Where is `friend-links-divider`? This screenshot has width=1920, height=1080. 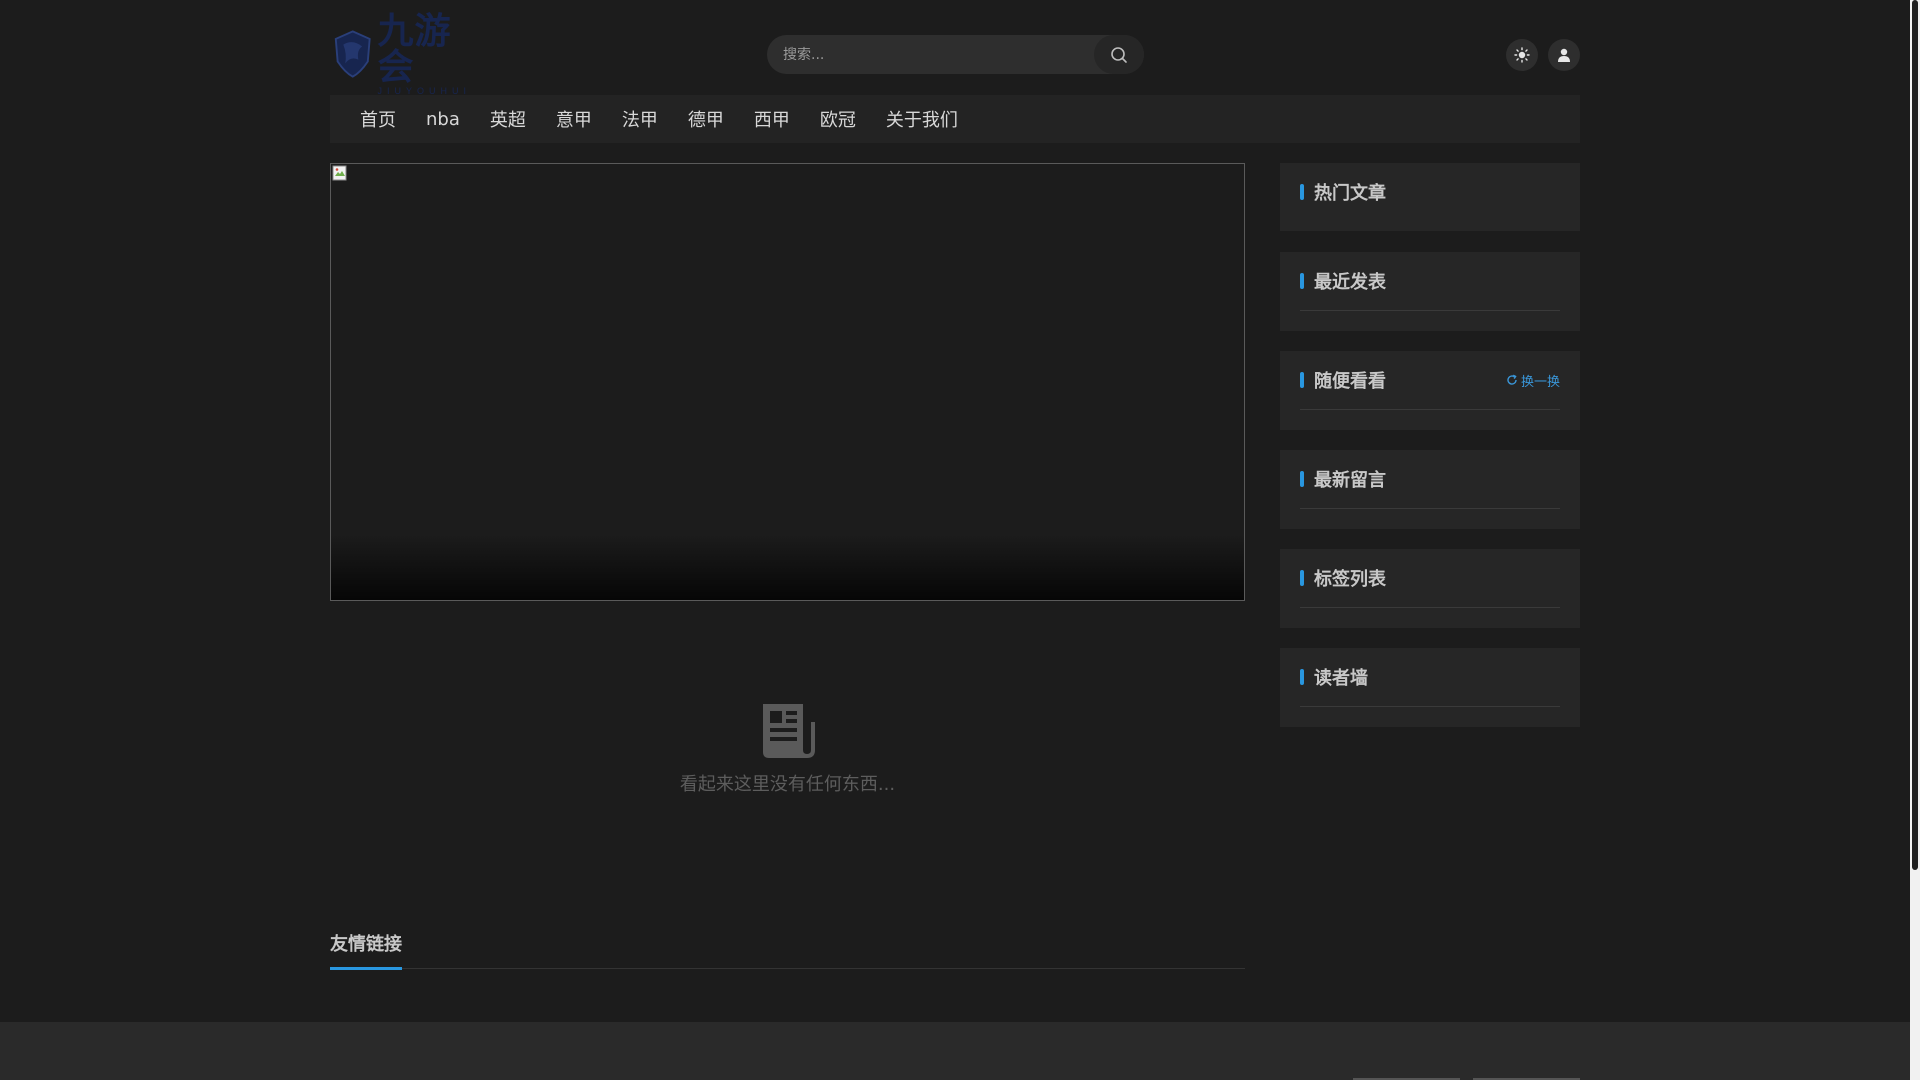 friend-links-divider is located at coordinates (787, 968).